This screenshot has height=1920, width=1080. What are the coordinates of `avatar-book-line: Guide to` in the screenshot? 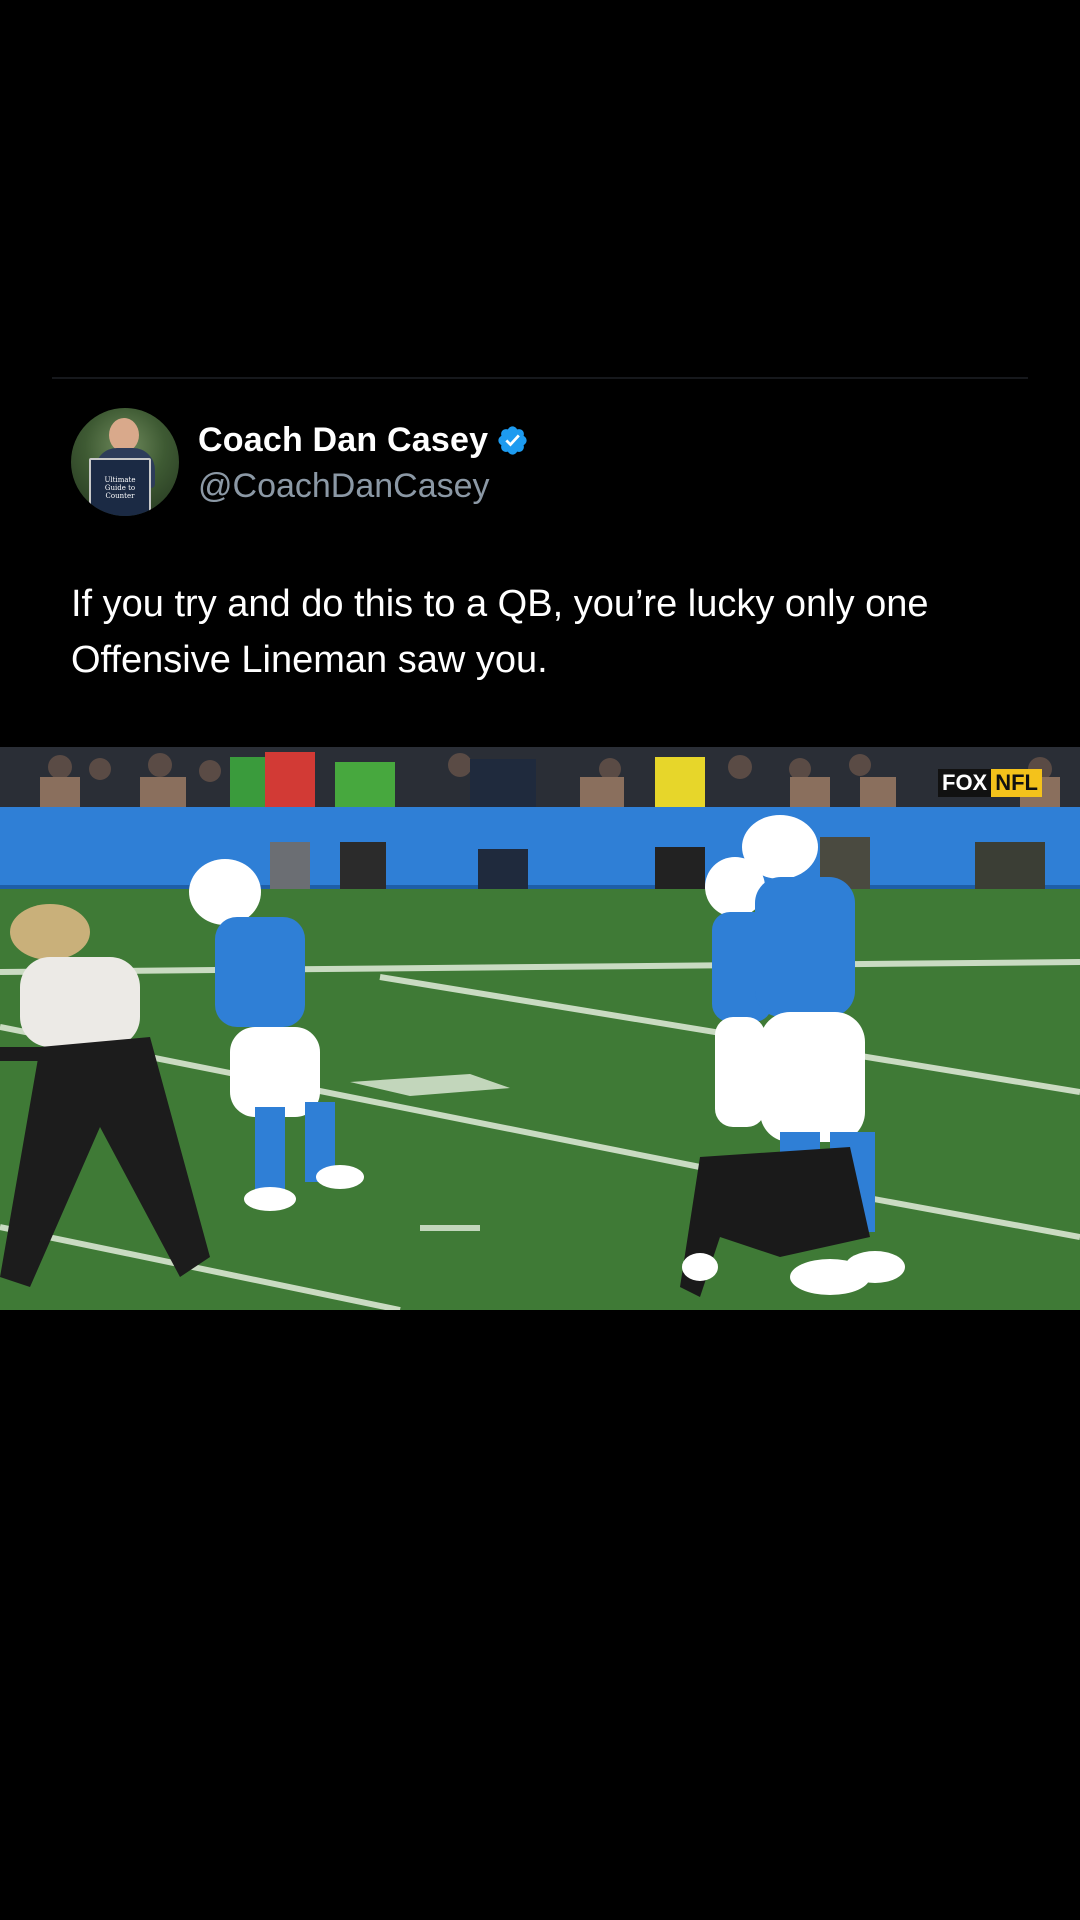 It's located at (120, 488).